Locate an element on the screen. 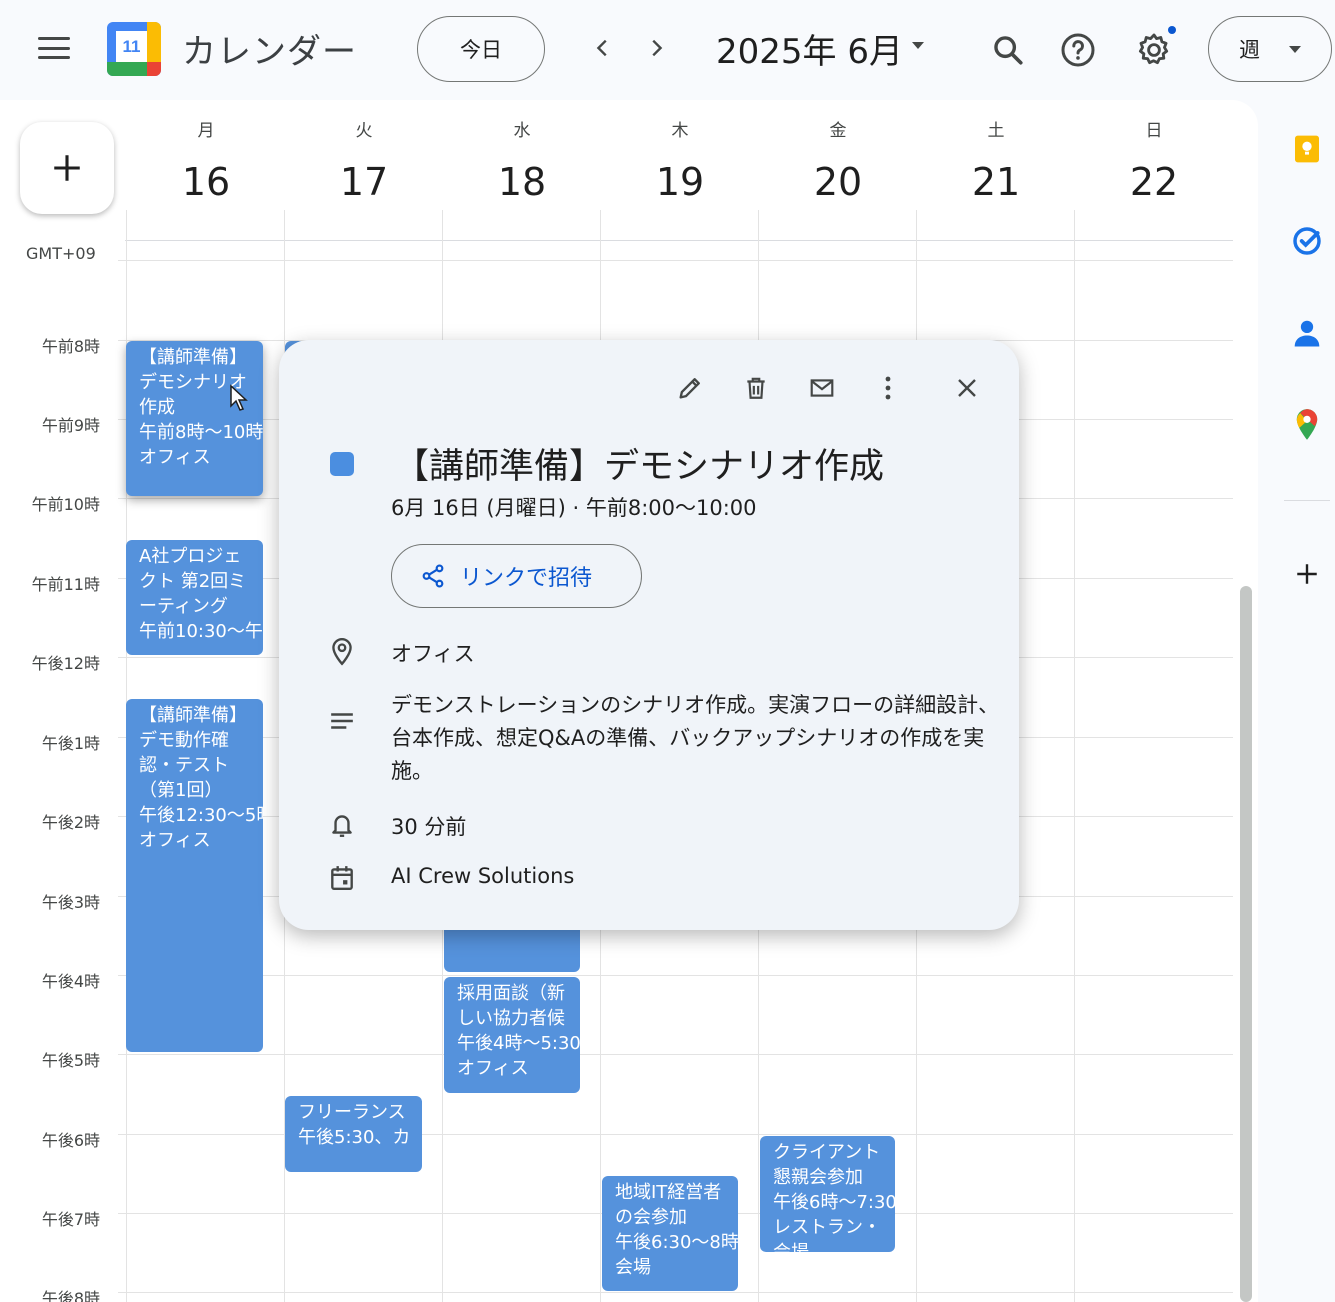 Image resolution: width=1335 pixels, height=1302 pixels. event-reminder: 30 分前 is located at coordinates (429, 827).